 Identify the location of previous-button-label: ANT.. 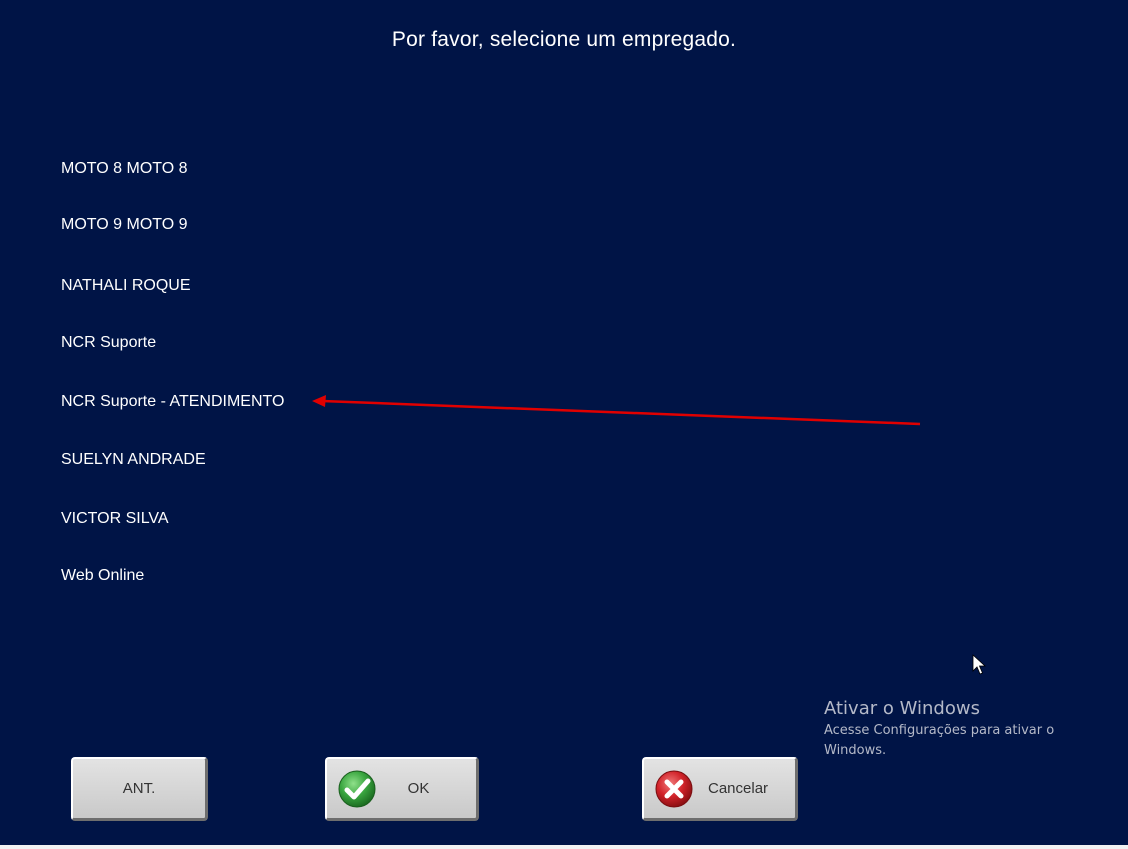
(139, 788).